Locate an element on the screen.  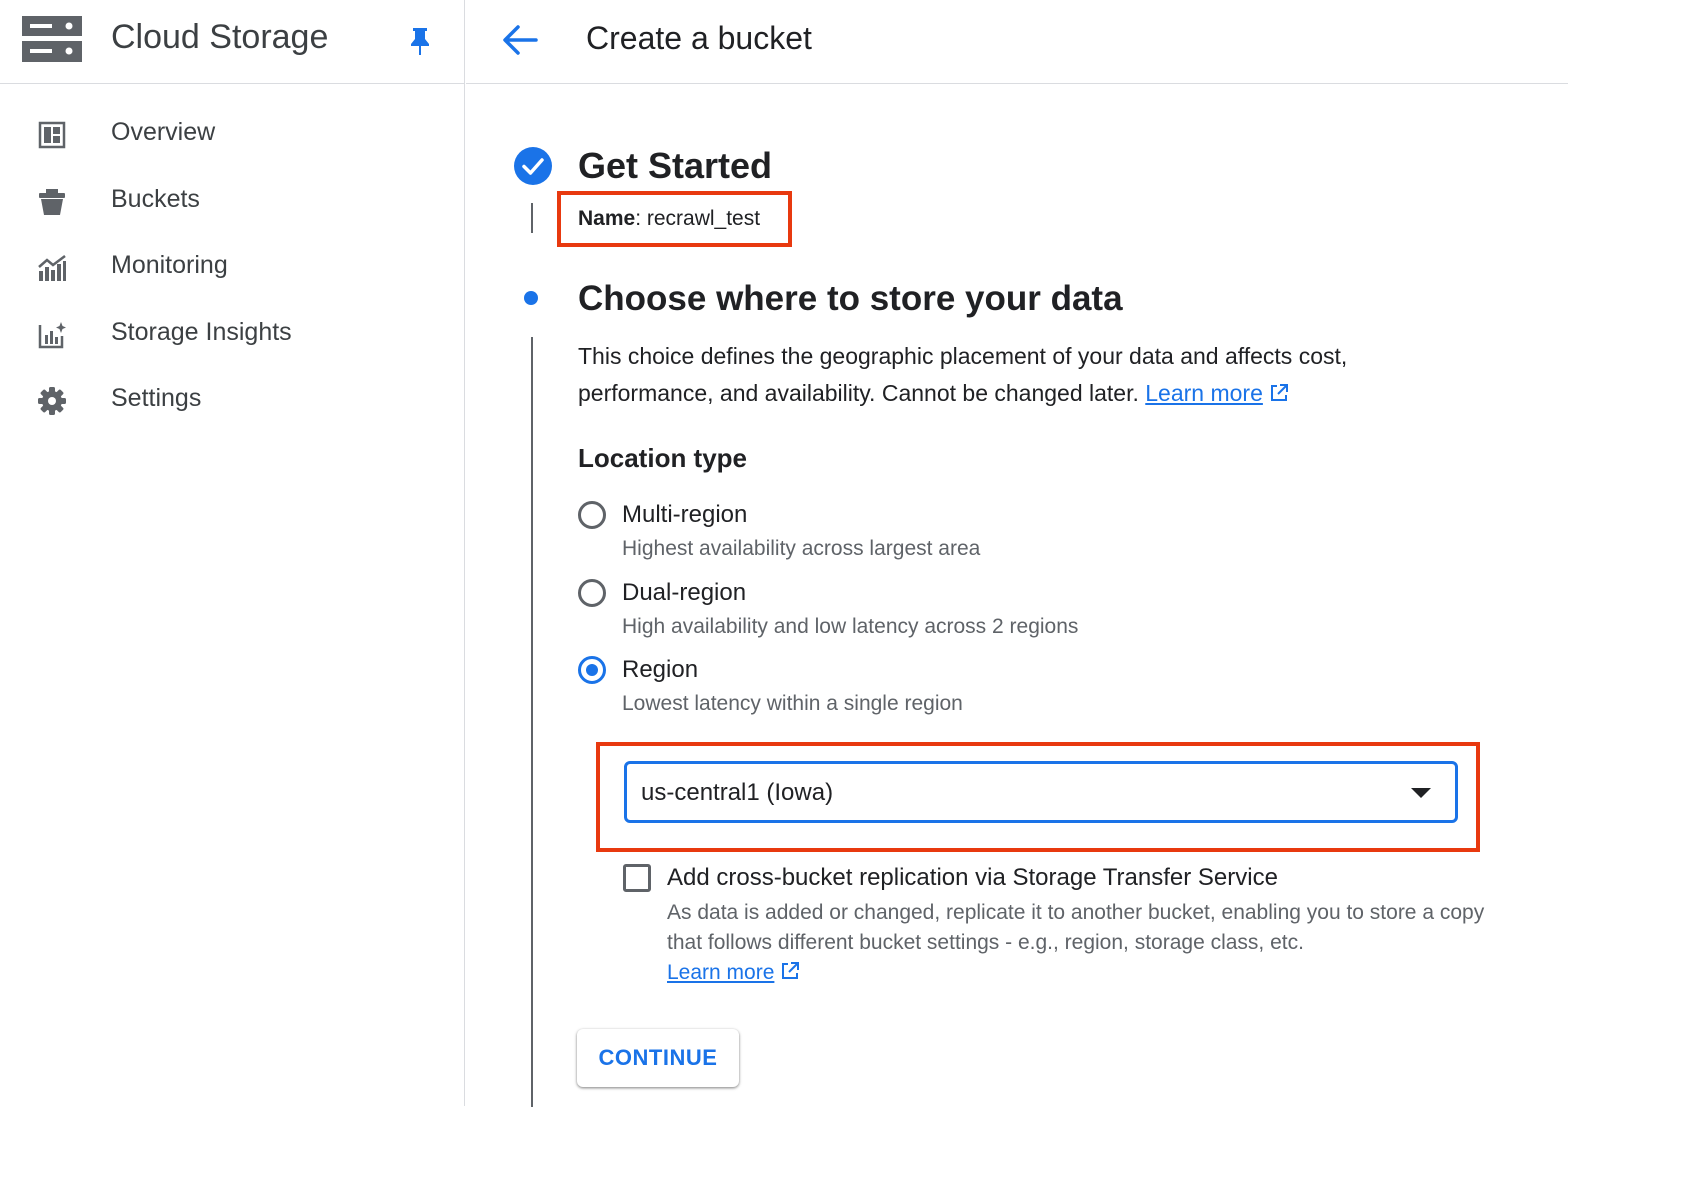
step-current-dot is located at coordinates (531, 298).